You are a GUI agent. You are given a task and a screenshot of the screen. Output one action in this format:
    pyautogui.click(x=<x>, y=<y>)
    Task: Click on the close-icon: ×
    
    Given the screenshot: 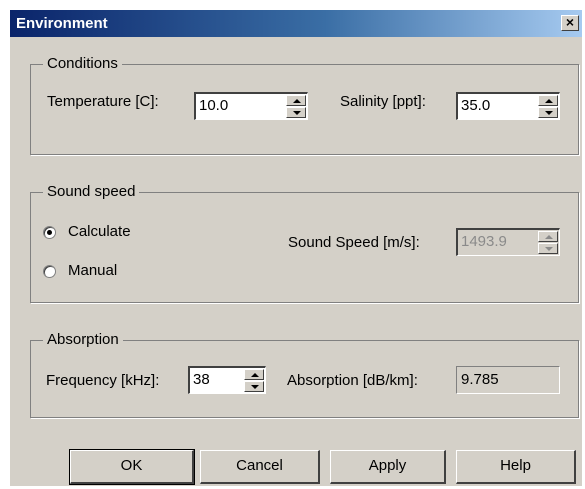 What is the action you would take?
    pyautogui.click(x=570, y=22)
    